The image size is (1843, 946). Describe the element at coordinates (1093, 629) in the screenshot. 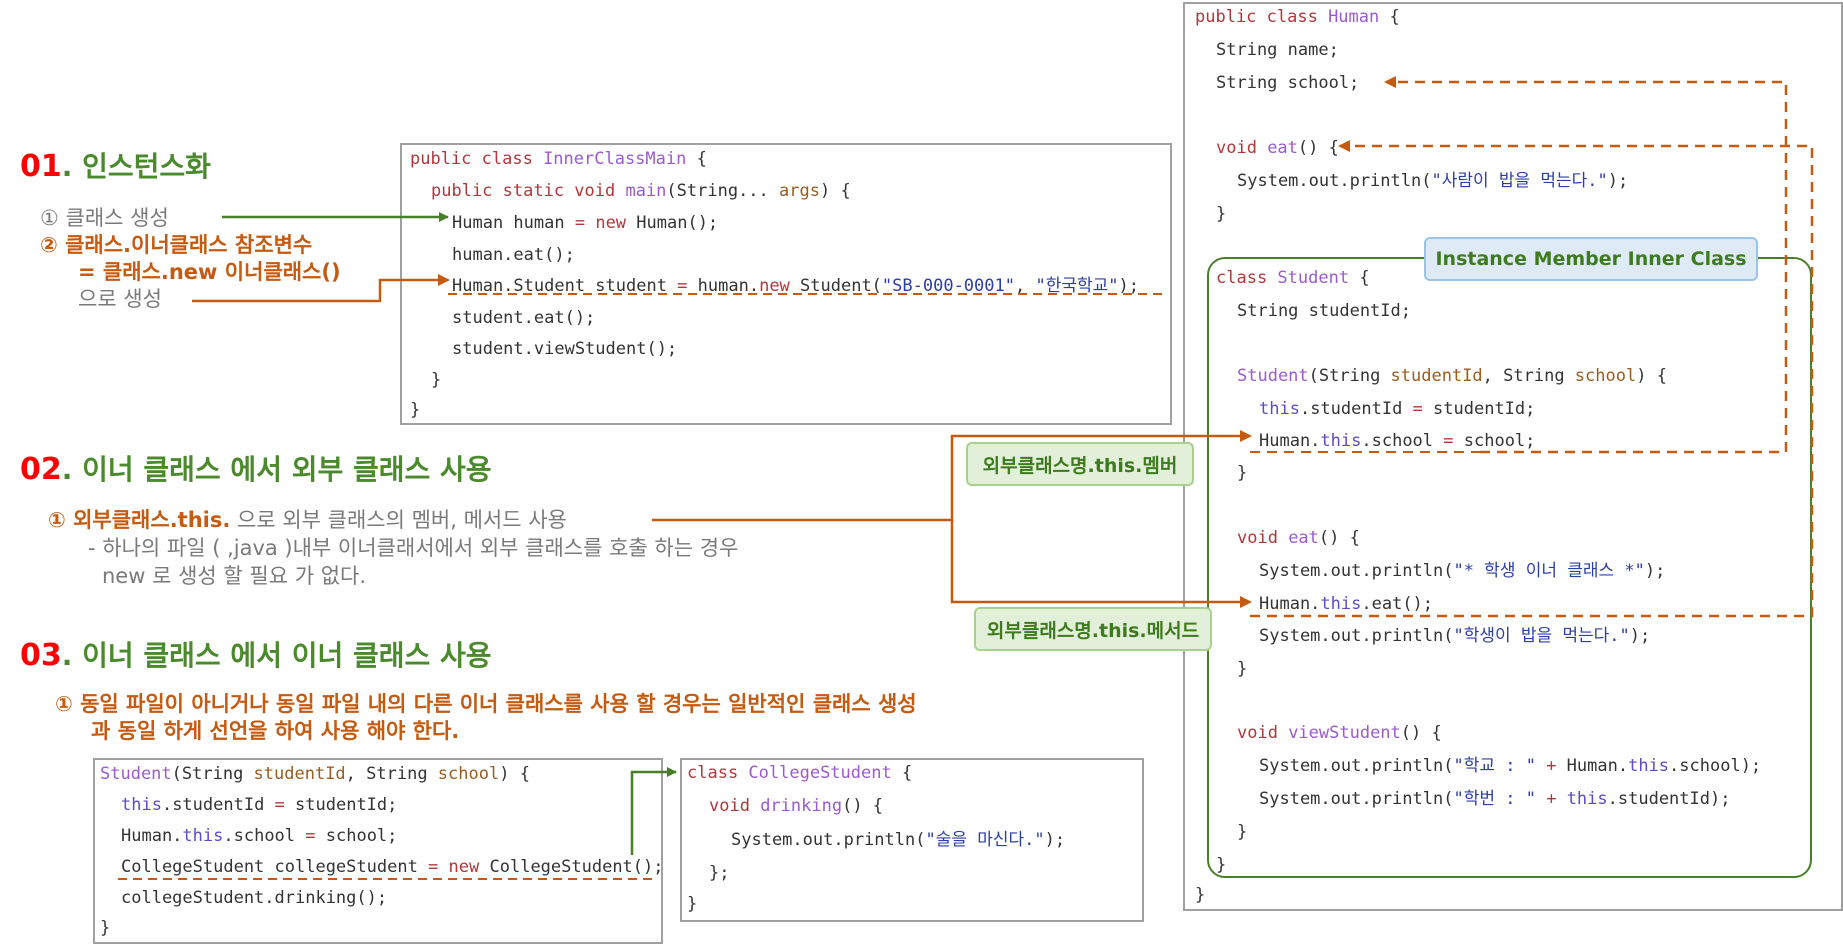

I see `outer-method-label: 외부클래스명.this.메서드` at that location.